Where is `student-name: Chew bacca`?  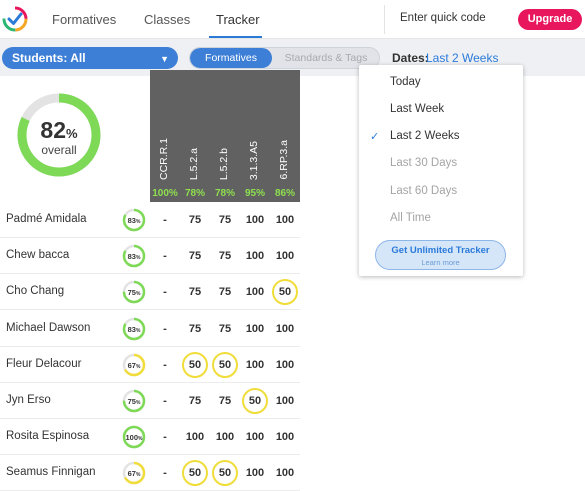 student-name: Chew bacca is located at coordinates (37, 255).